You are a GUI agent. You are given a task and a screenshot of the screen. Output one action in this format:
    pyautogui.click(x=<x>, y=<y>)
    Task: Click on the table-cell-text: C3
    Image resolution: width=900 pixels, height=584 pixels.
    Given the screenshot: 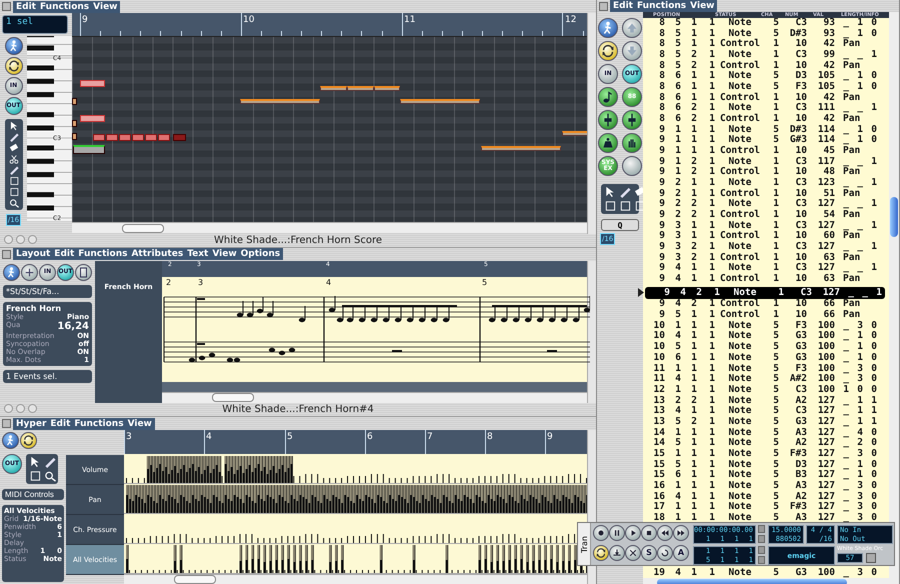 What is the action you would take?
    pyautogui.click(x=800, y=225)
    